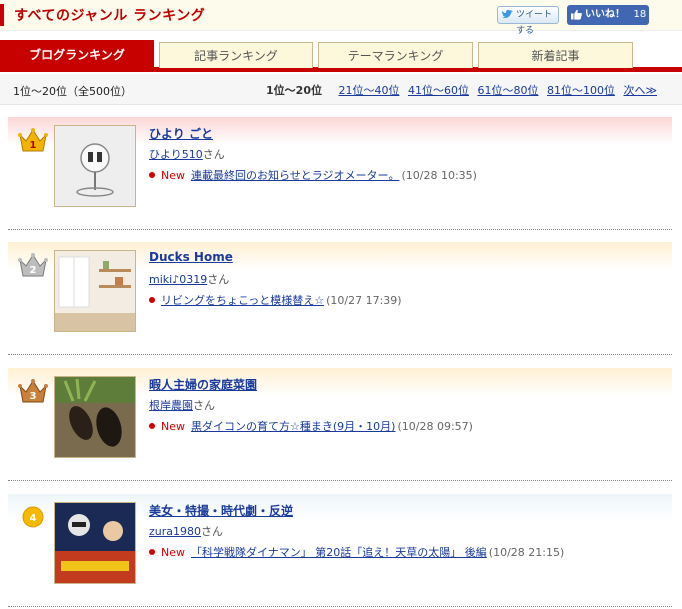 The width and height of the screenshot is (682, 609). I want to click on pager-link-21-40: 21位～40位, so click(368, 90).